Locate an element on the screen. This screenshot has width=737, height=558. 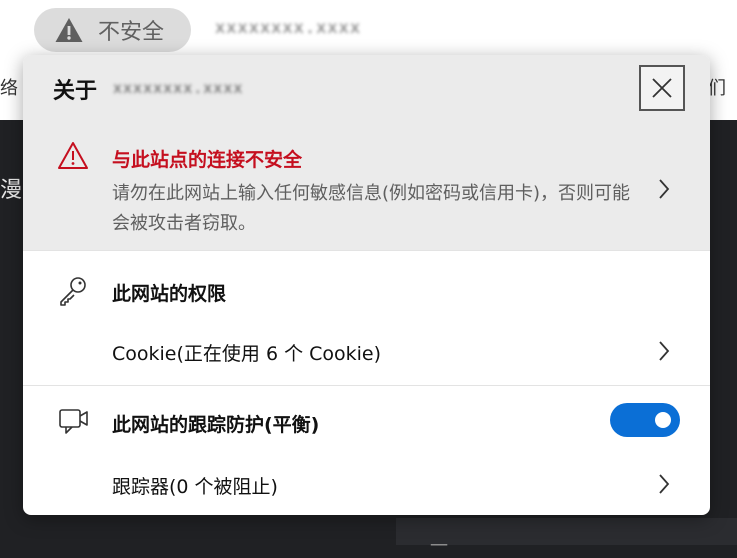
close-button is located at coordinates (662, 88).